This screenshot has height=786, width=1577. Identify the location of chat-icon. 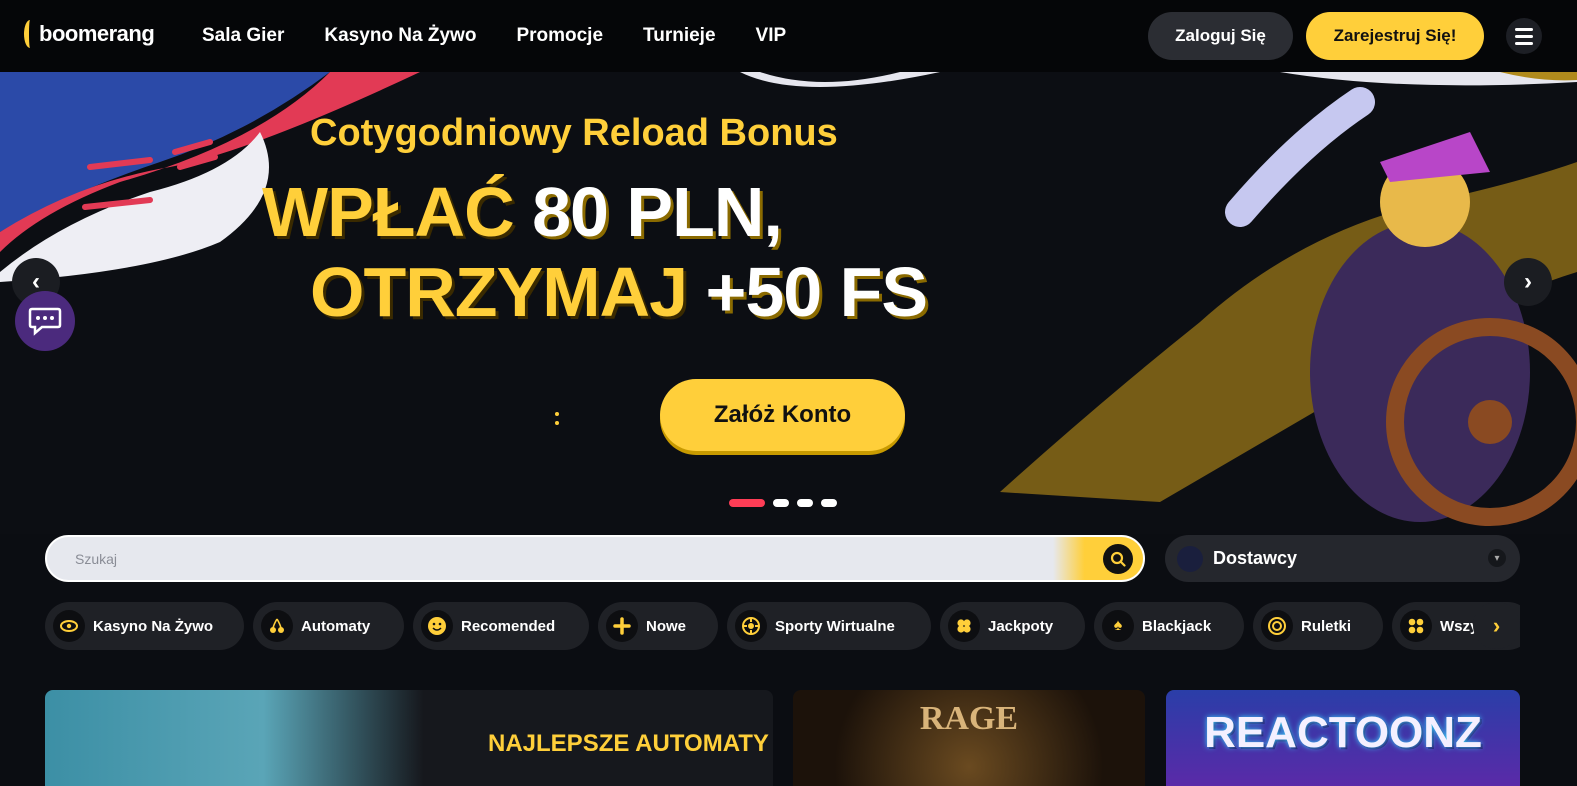
(45, 321).